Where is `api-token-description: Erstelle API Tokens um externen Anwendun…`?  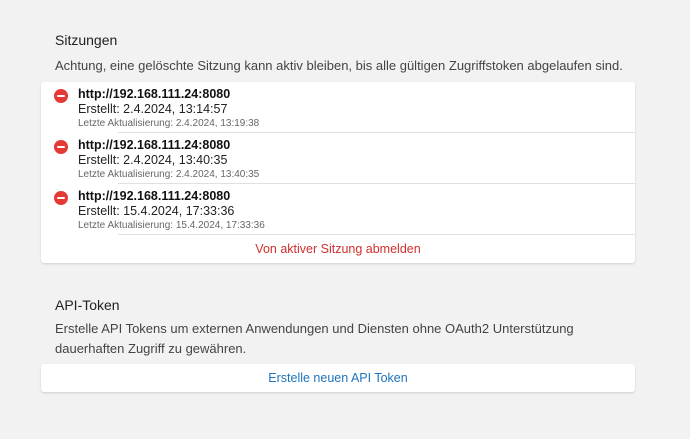
api-token-description: Erstelle API Tokens um externen Anwendun… is located at coordinates (314, 338).